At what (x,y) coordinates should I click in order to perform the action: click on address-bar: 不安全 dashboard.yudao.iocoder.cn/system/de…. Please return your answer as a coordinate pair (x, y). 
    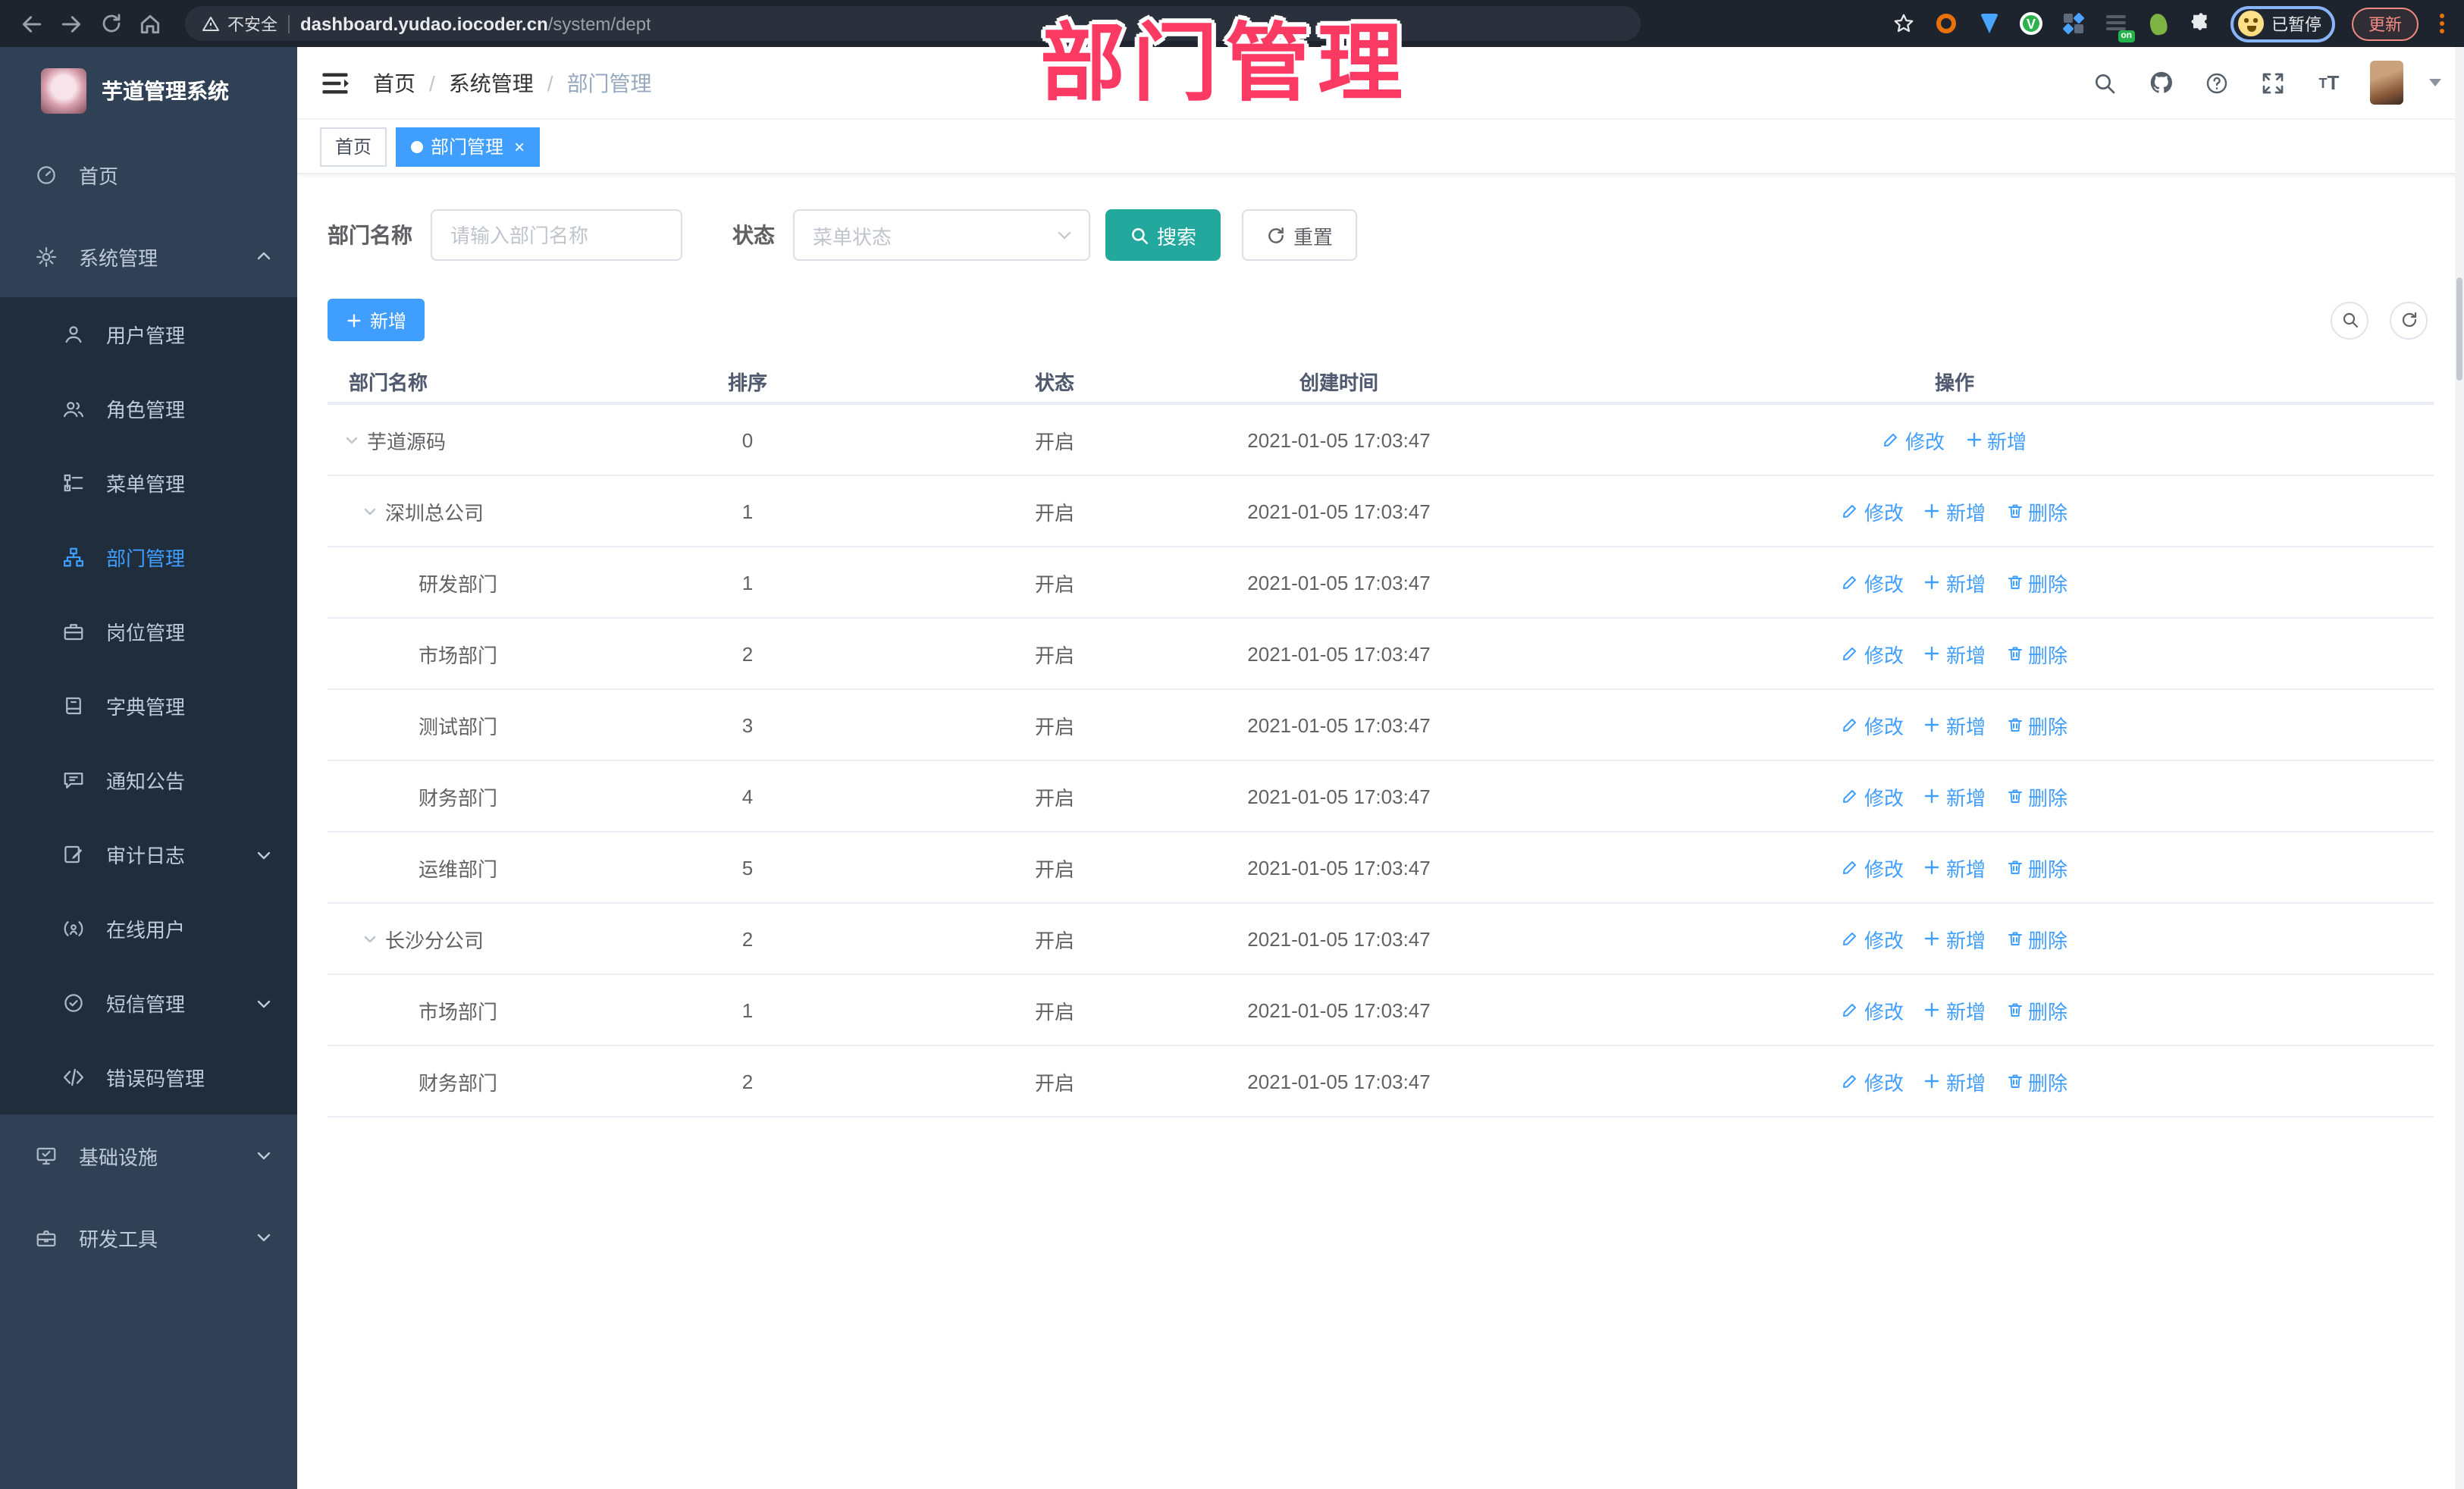
    Looking at the image, I should click on (913, 23).